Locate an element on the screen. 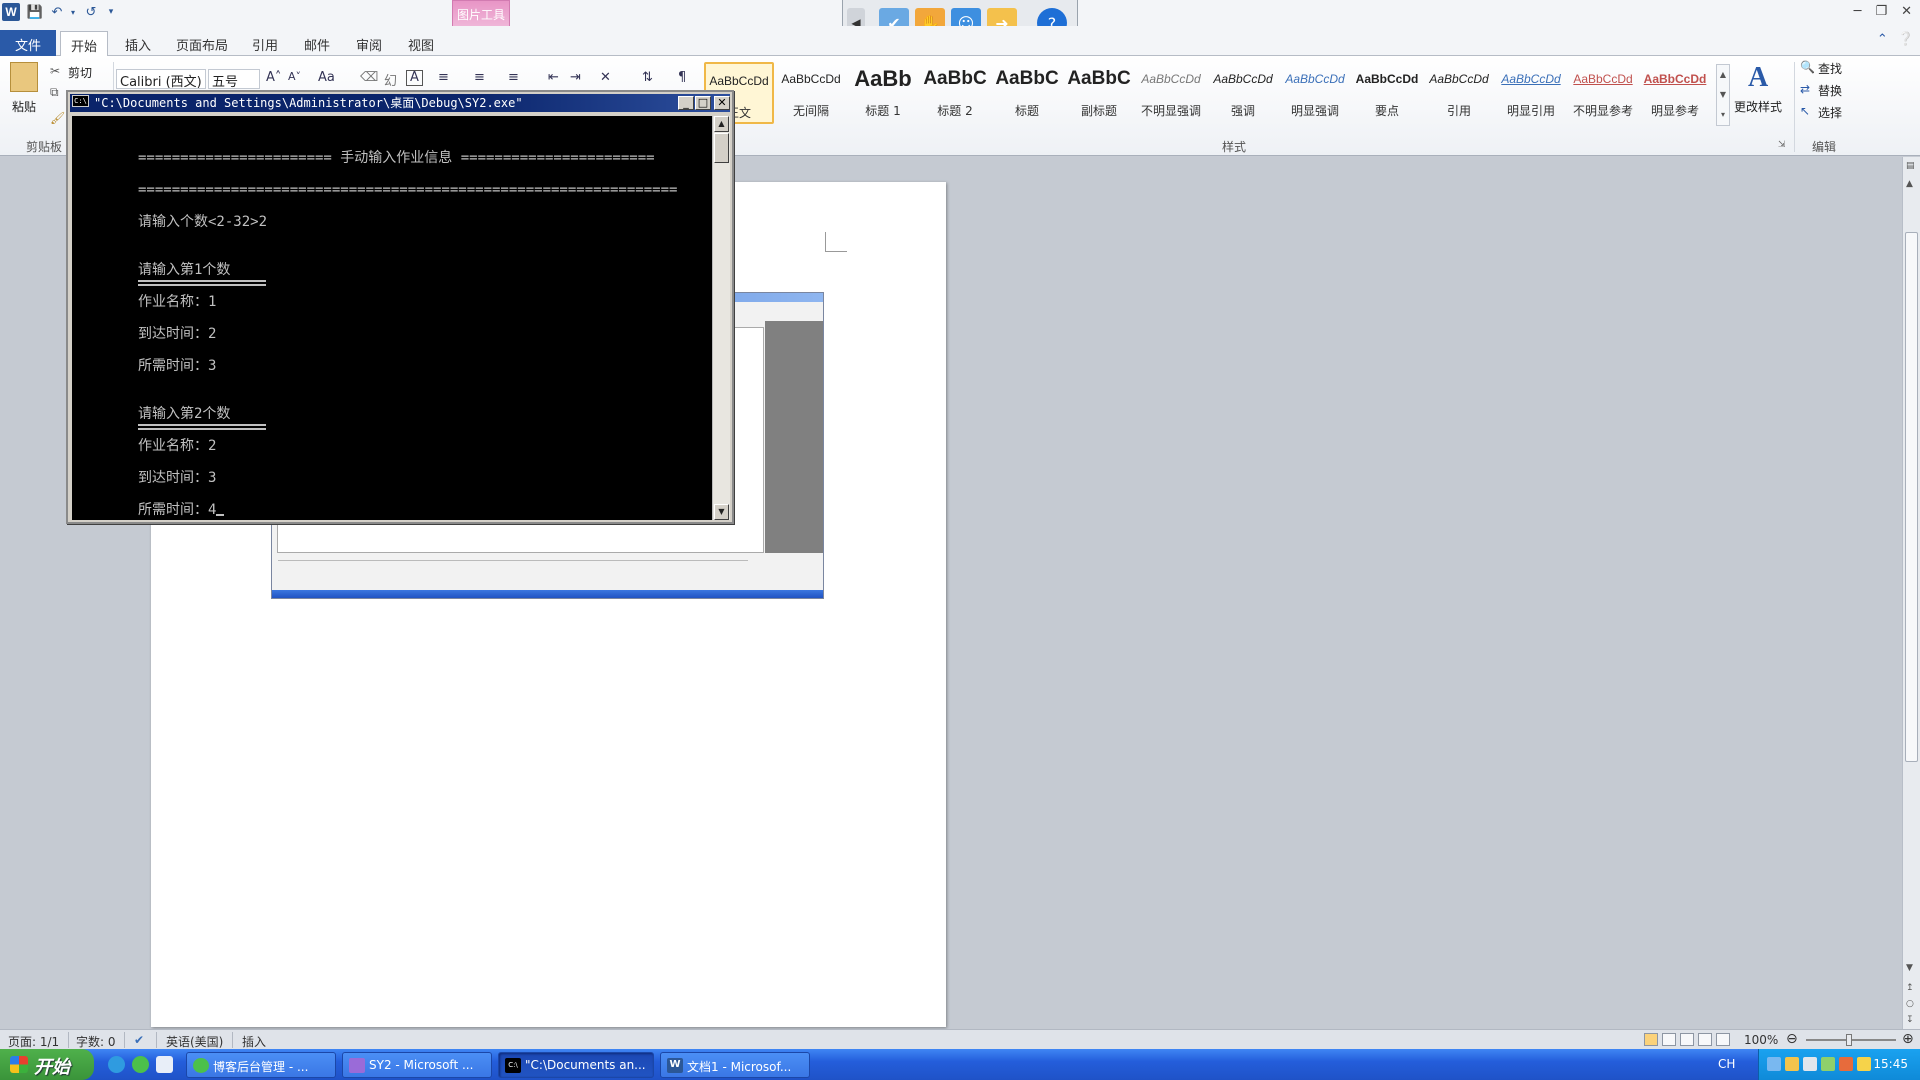 This screenshot has width=1920, height=1080. cut-icon: ✂ is located at coordinates (55, 71).